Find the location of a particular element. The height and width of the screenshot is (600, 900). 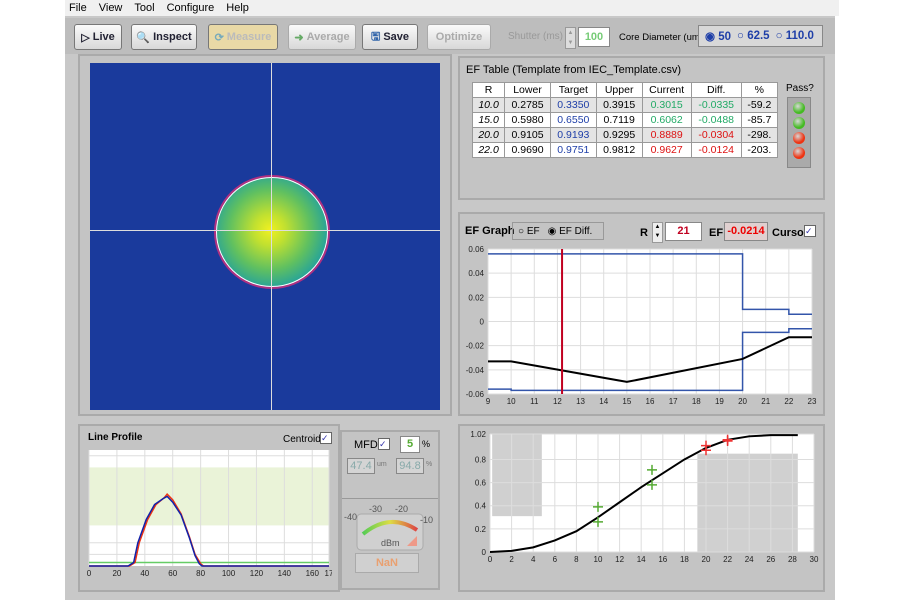

y-tick-label: -0.04 is located at coordinates (475, 370).